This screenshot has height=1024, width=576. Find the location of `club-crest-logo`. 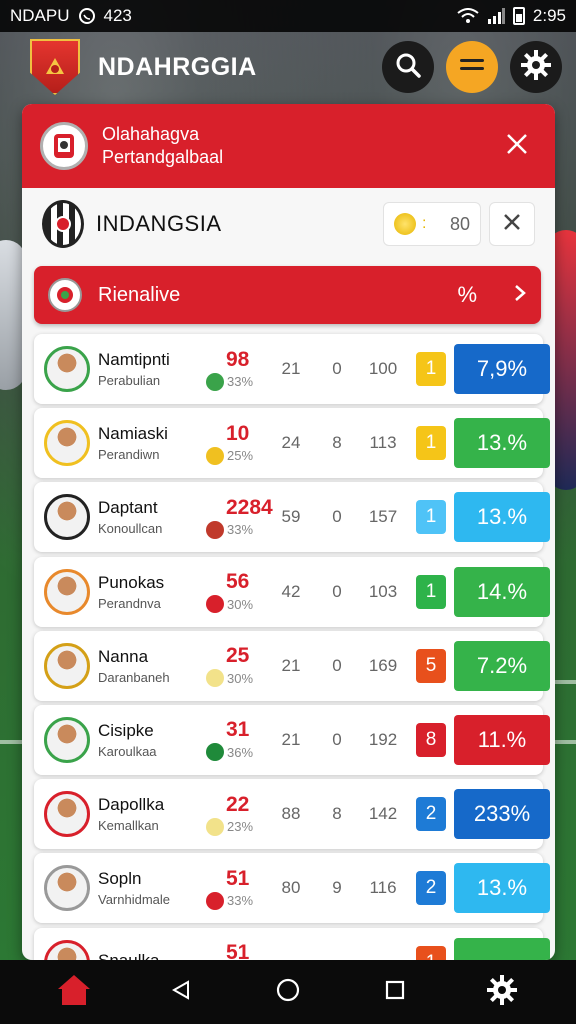

club-crest-logo is located at coordinates (55, 67).